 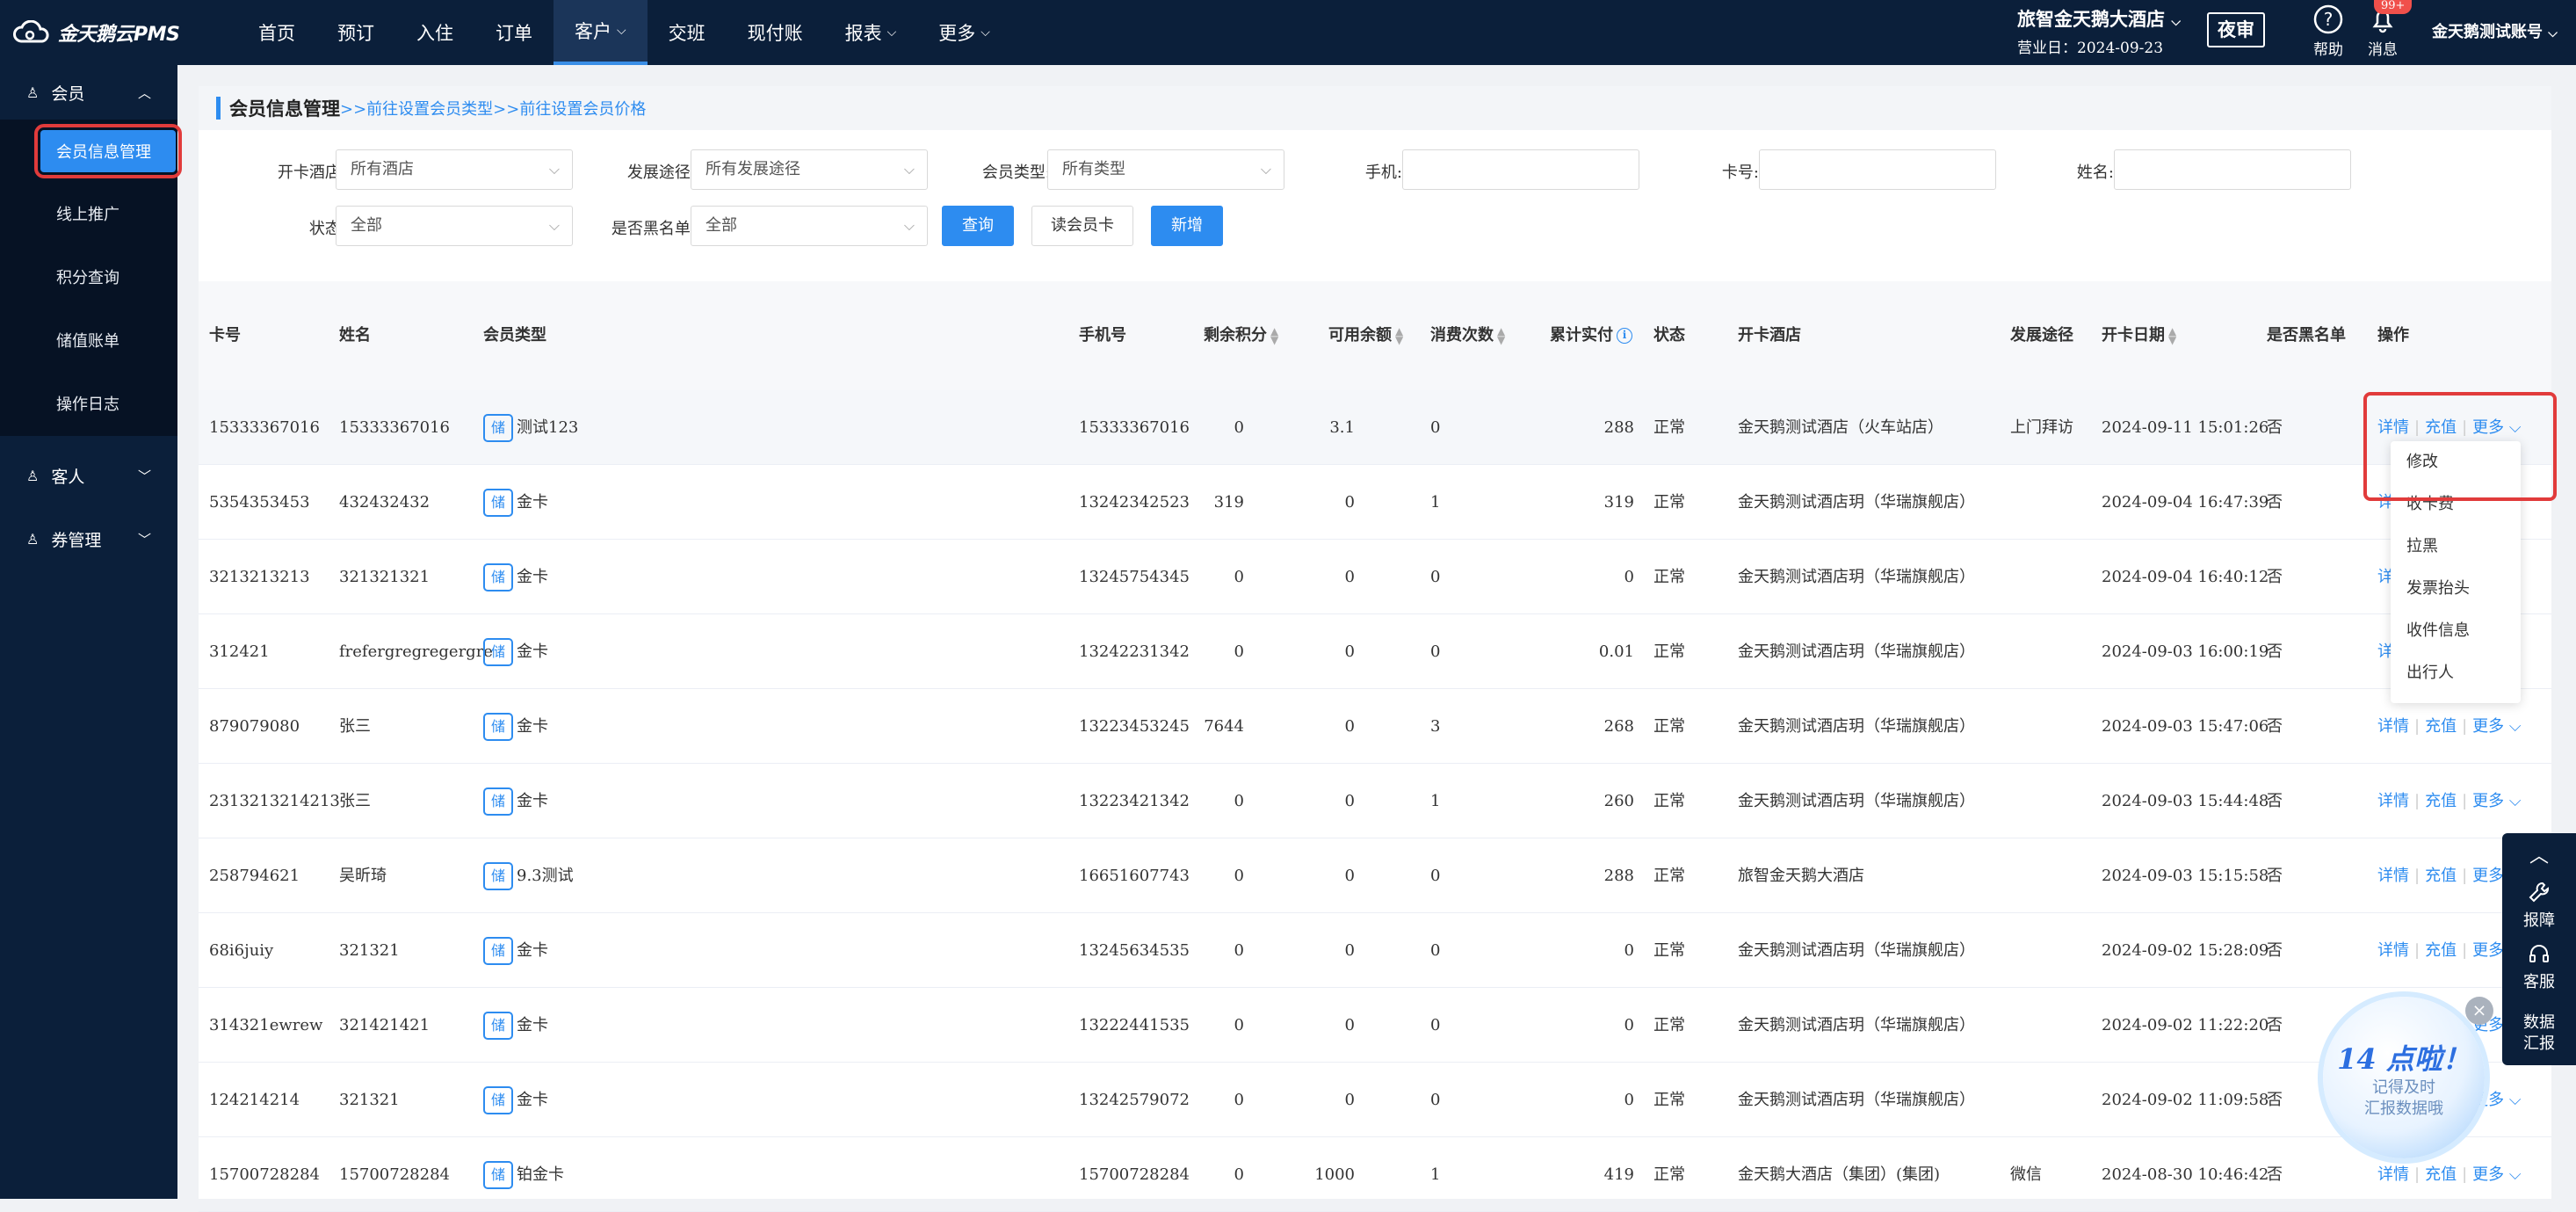 What do you see at coordinates (2539, 920) in the screenshot?
I see `report-fault-label: 报障` at bounding box center [2539, 920].